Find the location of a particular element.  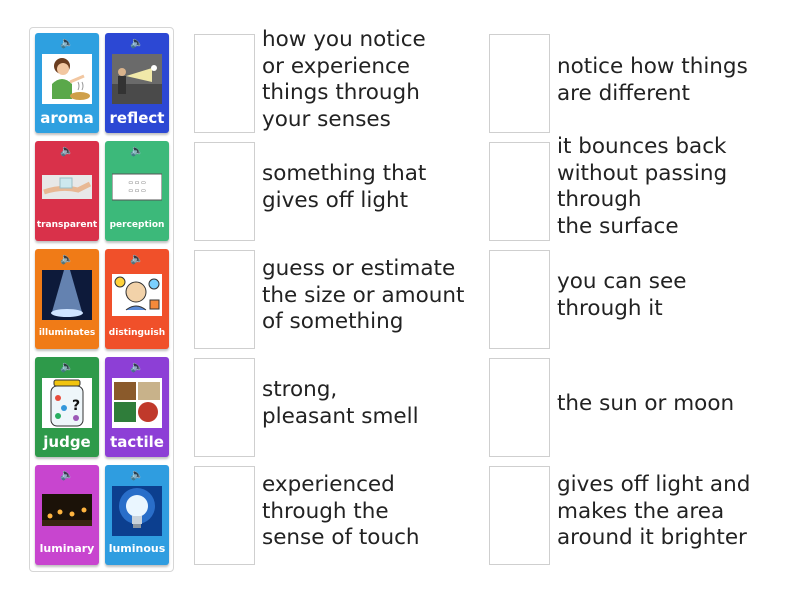

definition-text: strong, pleasant smell is located at coordinates (340, 403).